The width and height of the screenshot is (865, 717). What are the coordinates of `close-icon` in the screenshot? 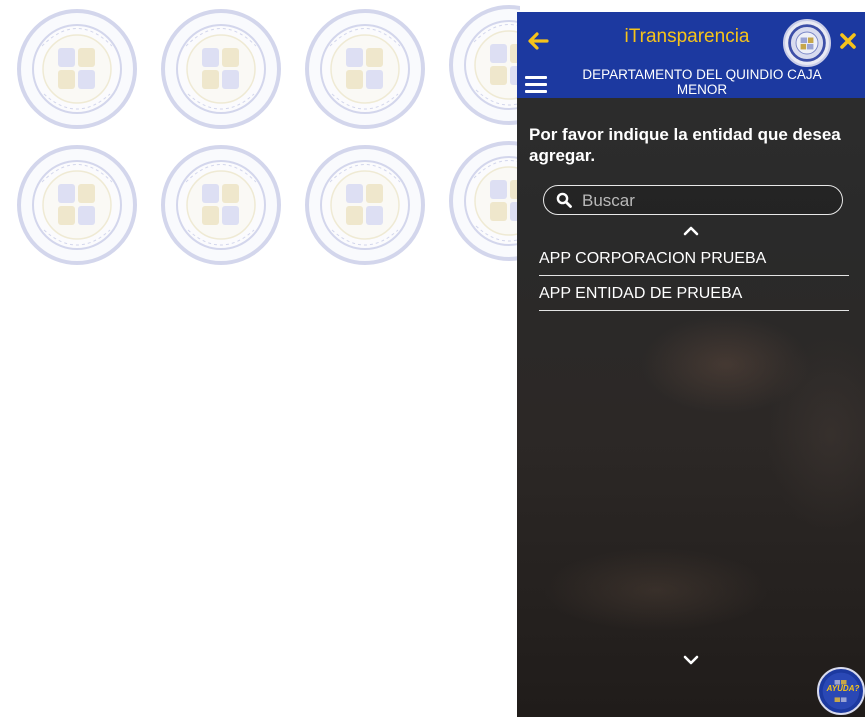 It's located at (848, 41).